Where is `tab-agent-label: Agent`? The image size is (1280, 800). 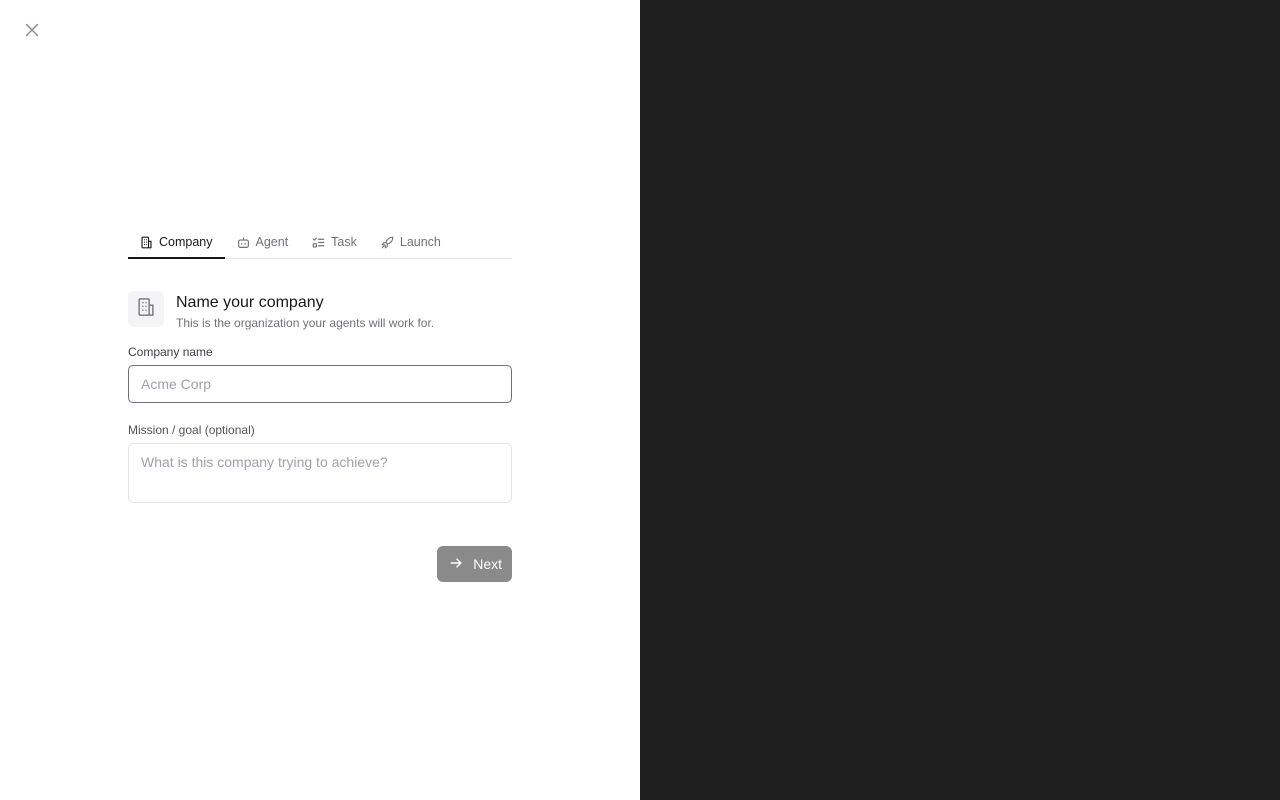 tab-agent-label: Agent is located at coordinates (272, 242).